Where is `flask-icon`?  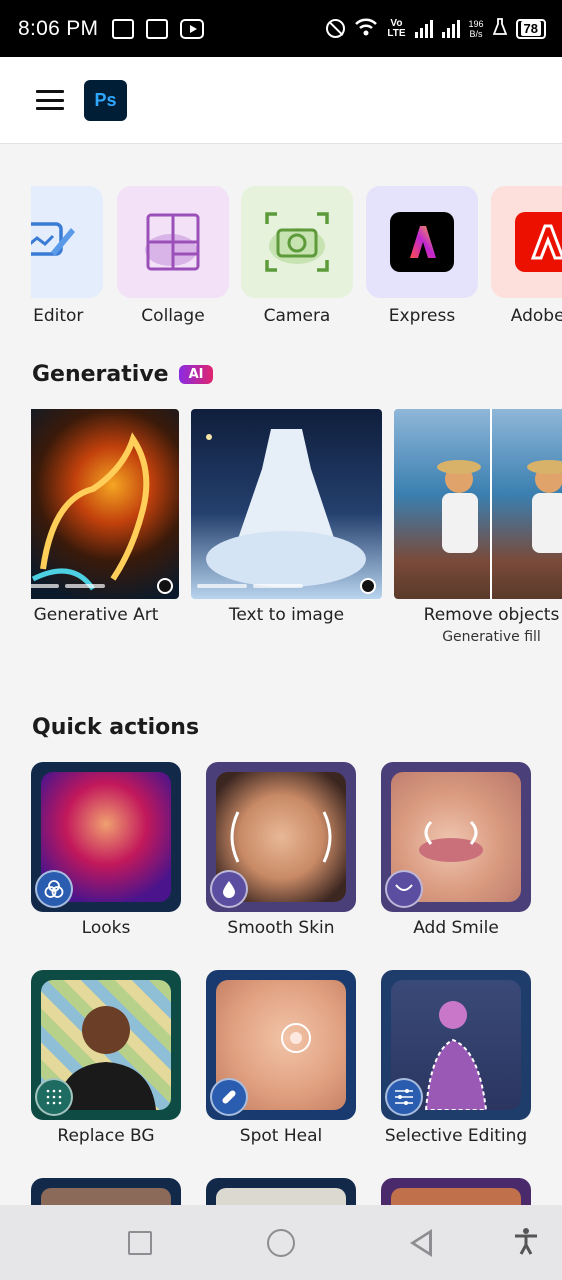 flask-icon is located at coordinates (499, 28).